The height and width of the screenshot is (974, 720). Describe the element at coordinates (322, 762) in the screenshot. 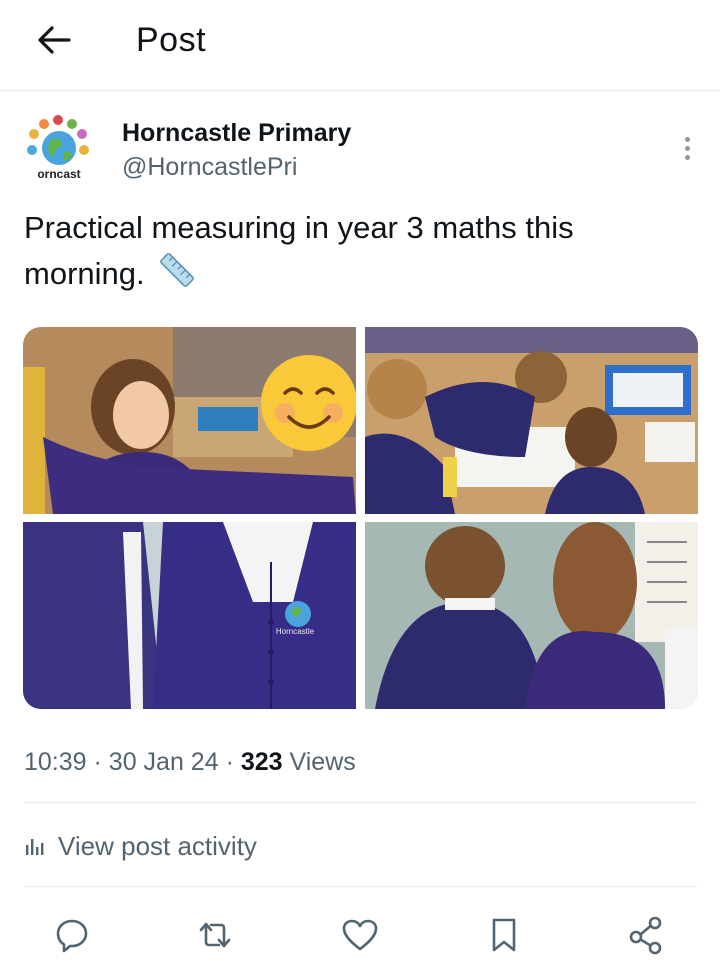

I see `views-label: Views` at that location.